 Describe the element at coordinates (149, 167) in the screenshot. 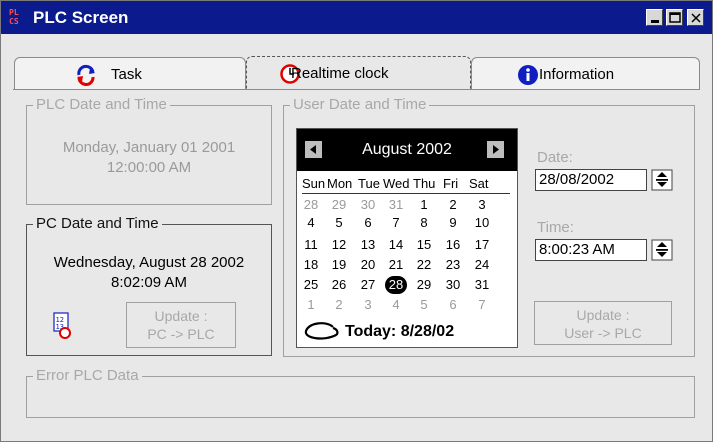

I see `plc-time-line: 12:00:00 AM` at that location.